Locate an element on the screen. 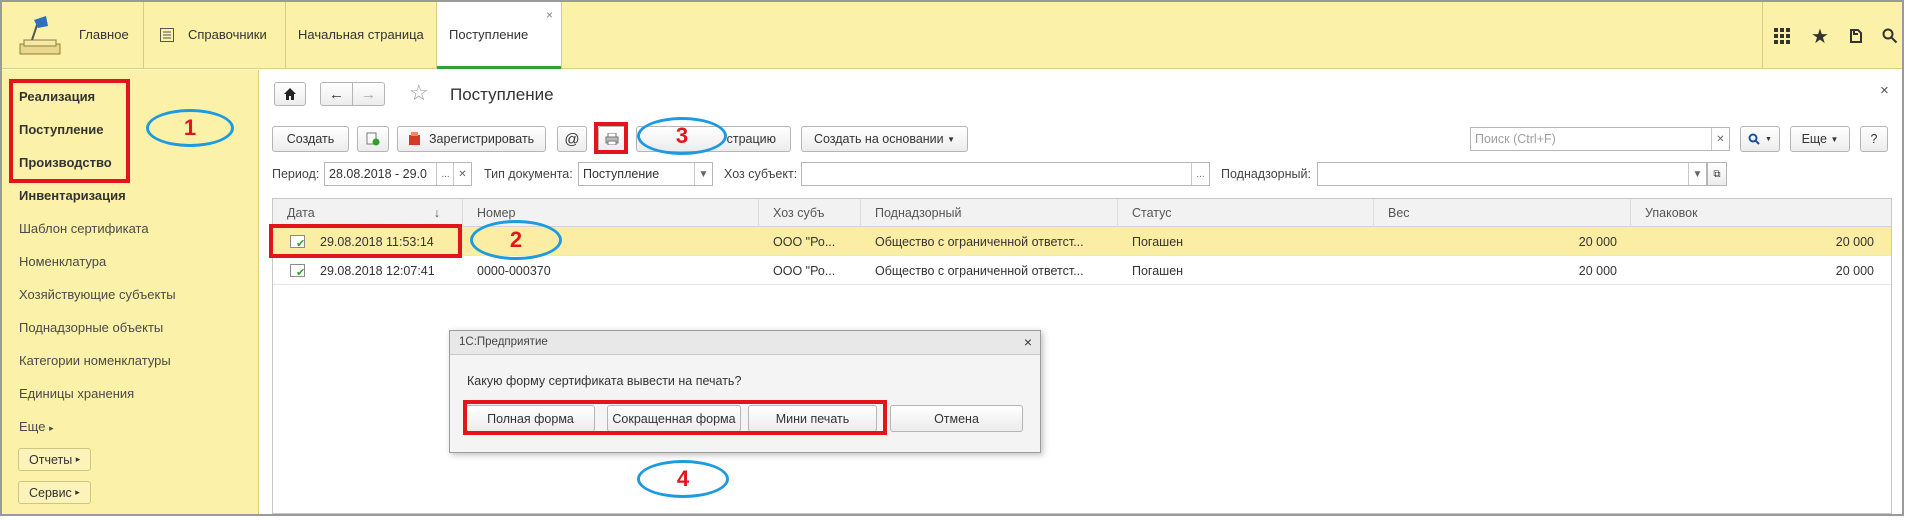 The height and width of the screenshot is (521, 1910). supervised-field: ▼ is located at coordinates (1512, 174).